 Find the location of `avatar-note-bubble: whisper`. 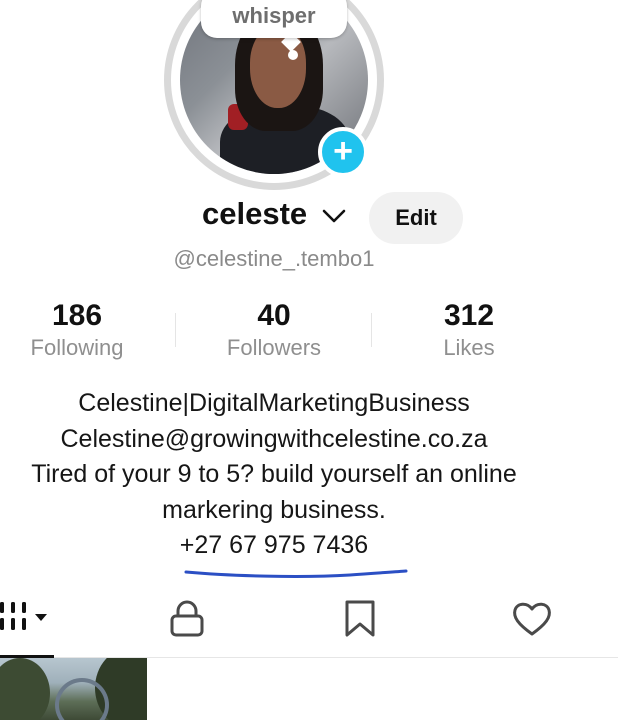

avatar-note-bubble: whisper is located at coordinates (274, 19).